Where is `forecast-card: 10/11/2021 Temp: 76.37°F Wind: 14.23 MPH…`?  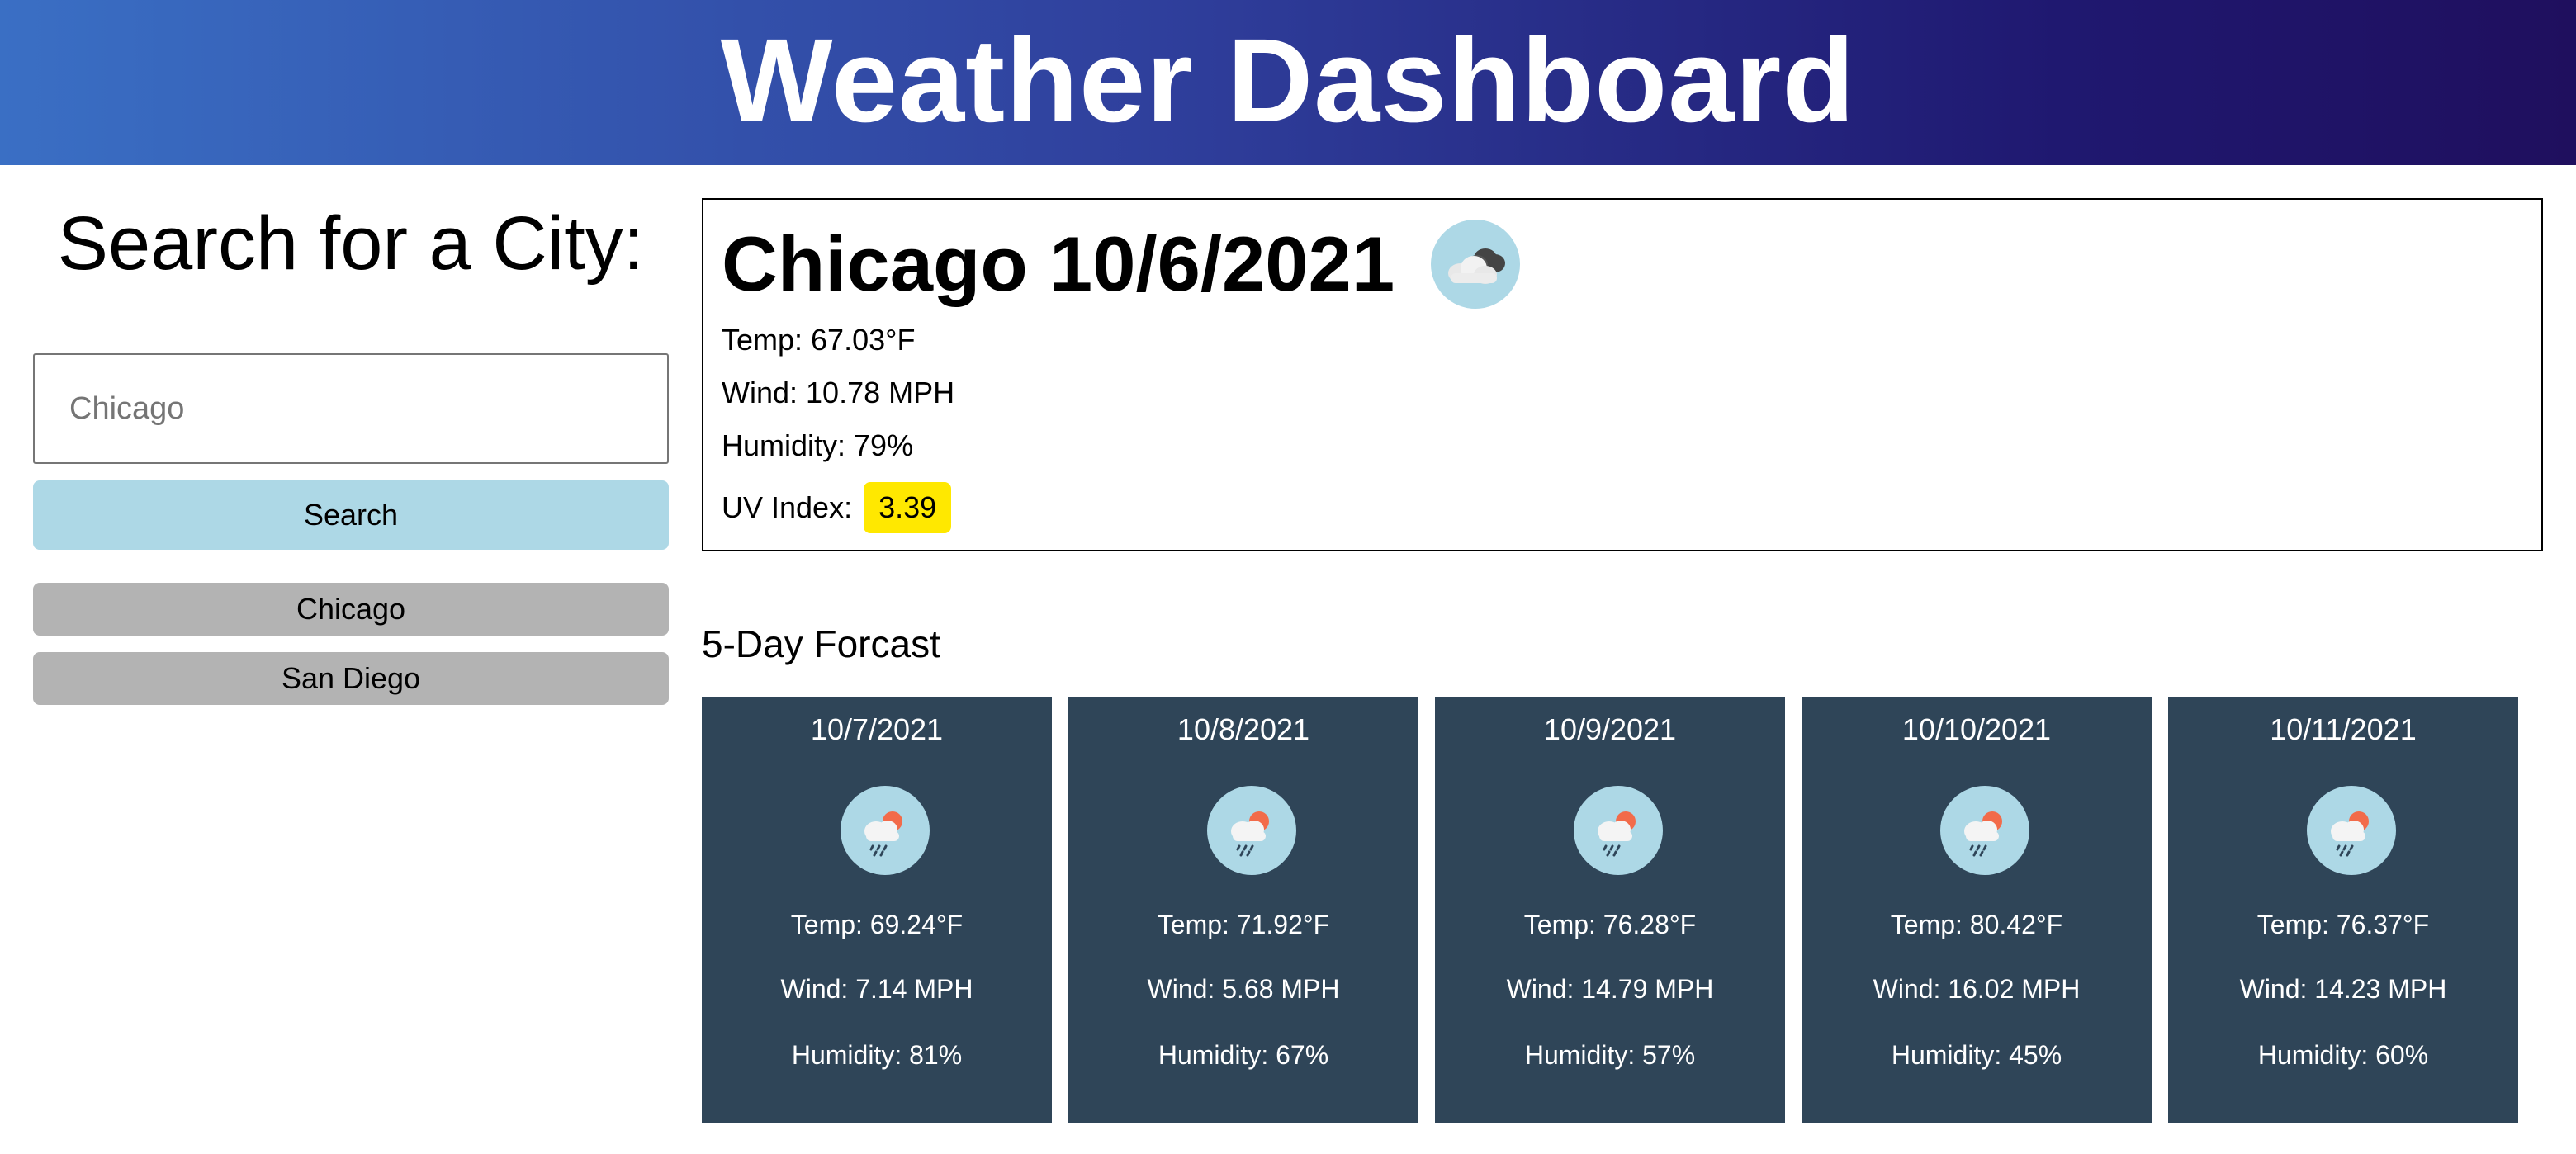
forecast-card: 10/11/2021 Temp: 76.37°F Wind: 14.23 MPH… is located at coordinates (2343, 910).